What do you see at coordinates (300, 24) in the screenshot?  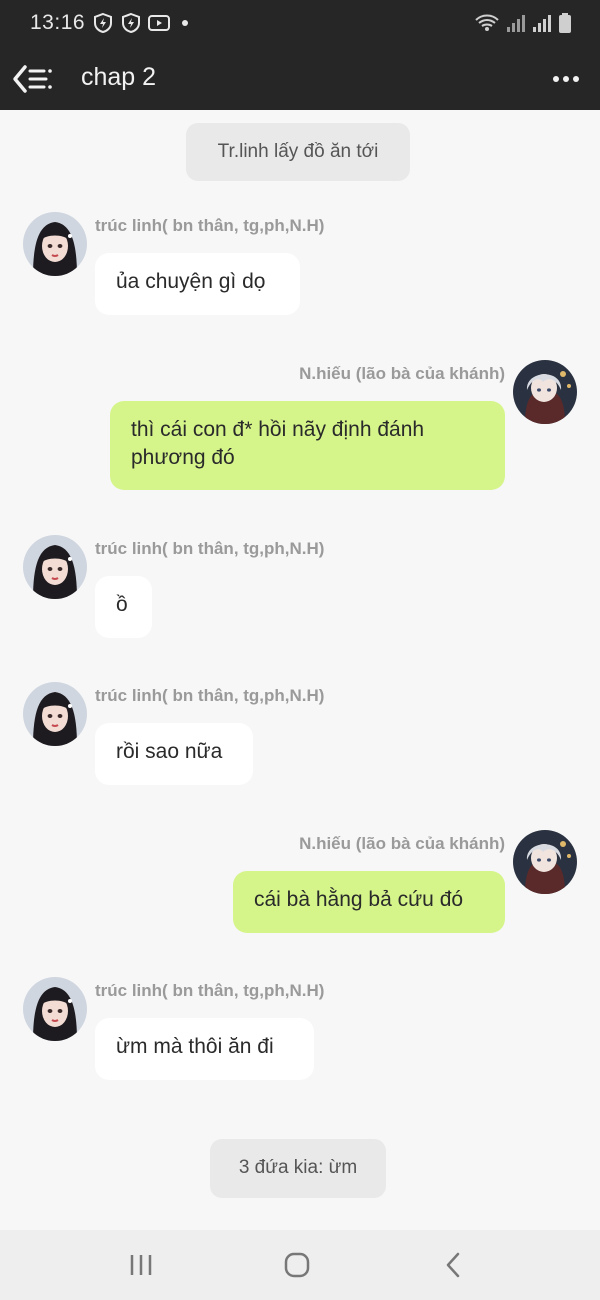 I see `status-bar: 13:16` at bounding box center [300, 24].